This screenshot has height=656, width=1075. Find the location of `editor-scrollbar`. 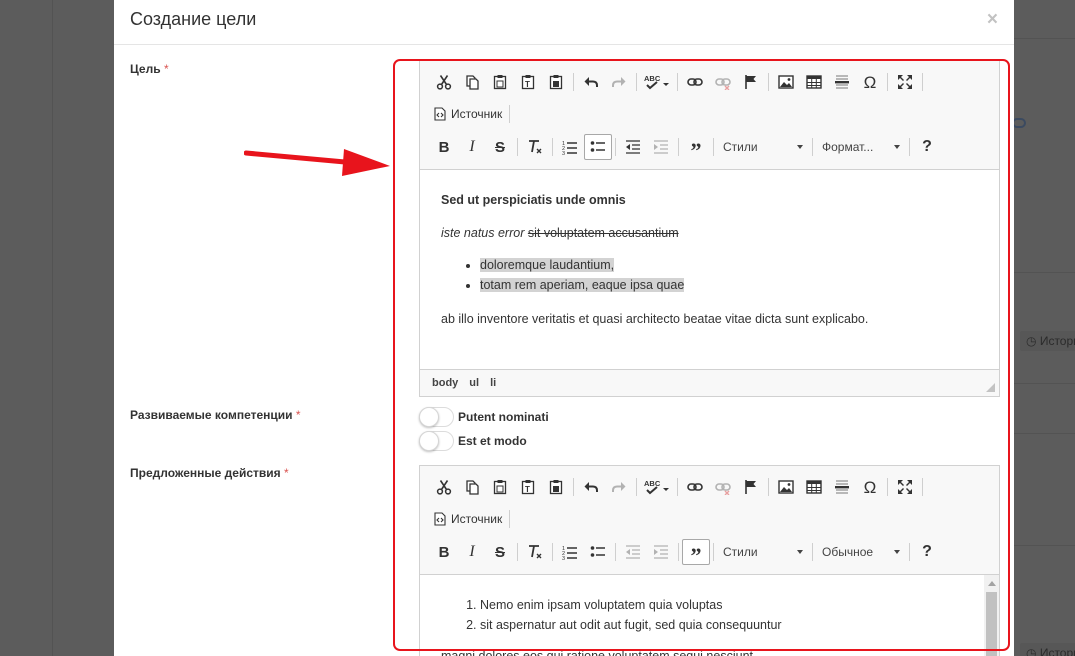

editor-scrollbar is located at coordinates (991, 615).